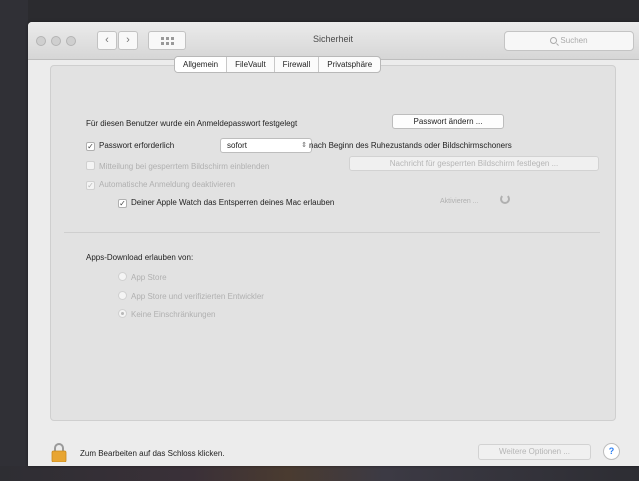  What do you see at coordinates (201, 64) in the screenshot?
I see `tab-allgemein: Allgemein` at bounding box center [201, 64].